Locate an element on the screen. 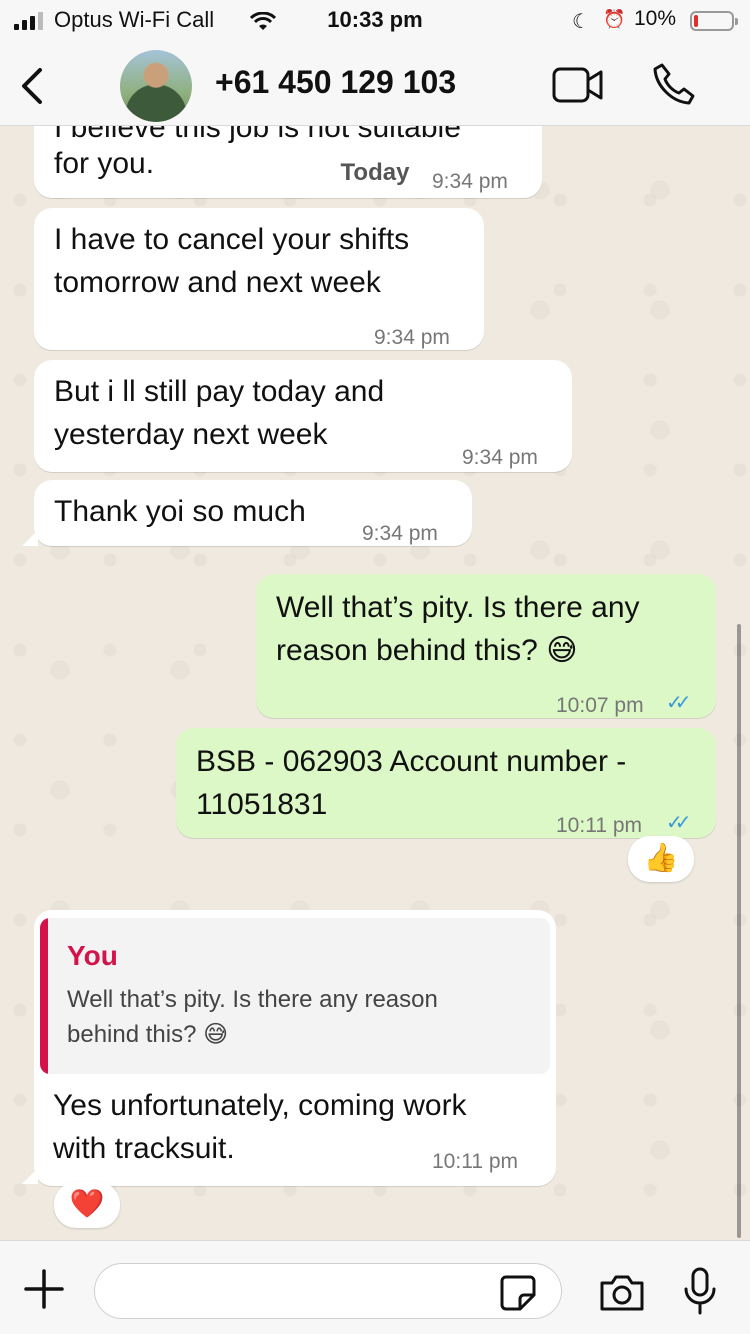  date-divider: Today is located at coordinates (375, 173).